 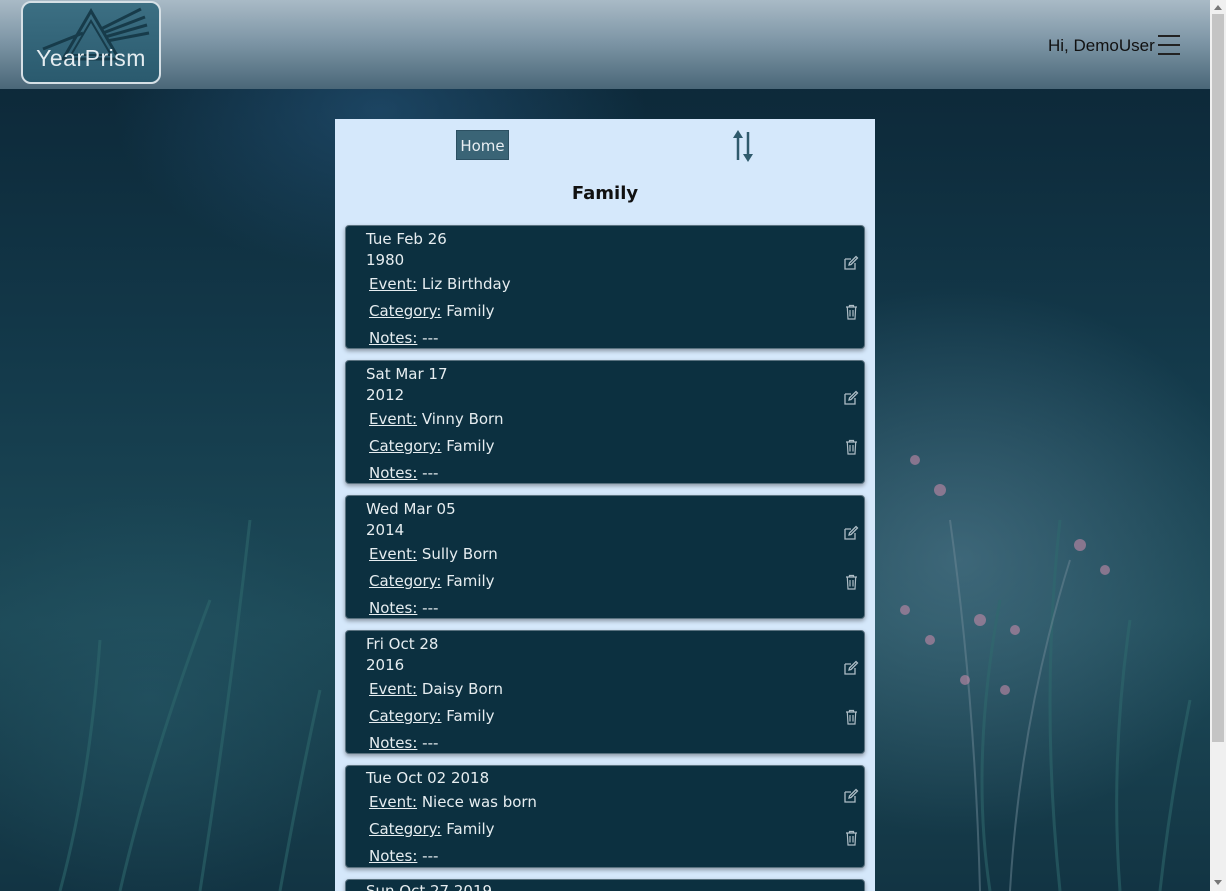 What do you see at coordinates (385, 530) in the screenshot?
I see `event-year: 2014` at bounding box center [385, 530].